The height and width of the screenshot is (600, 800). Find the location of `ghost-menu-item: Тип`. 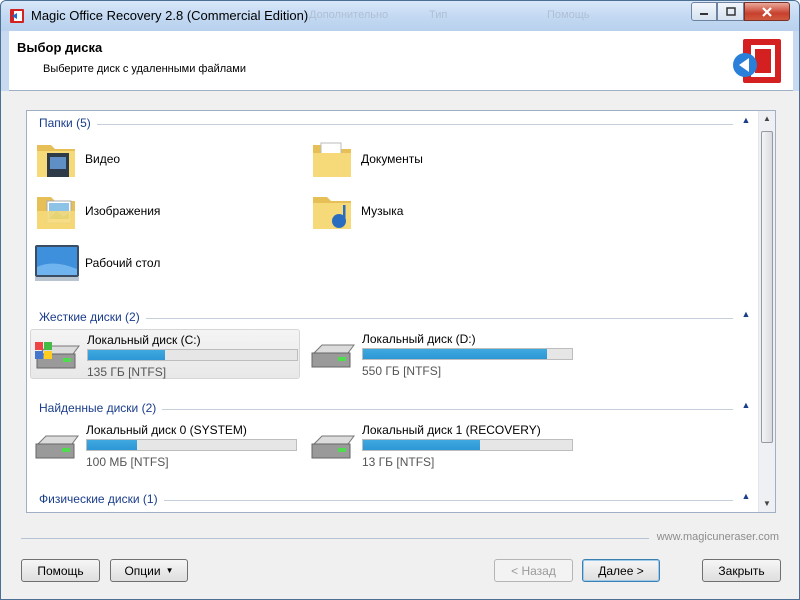

ghost-menu-item: Тип is located at coordinates (438, 15).